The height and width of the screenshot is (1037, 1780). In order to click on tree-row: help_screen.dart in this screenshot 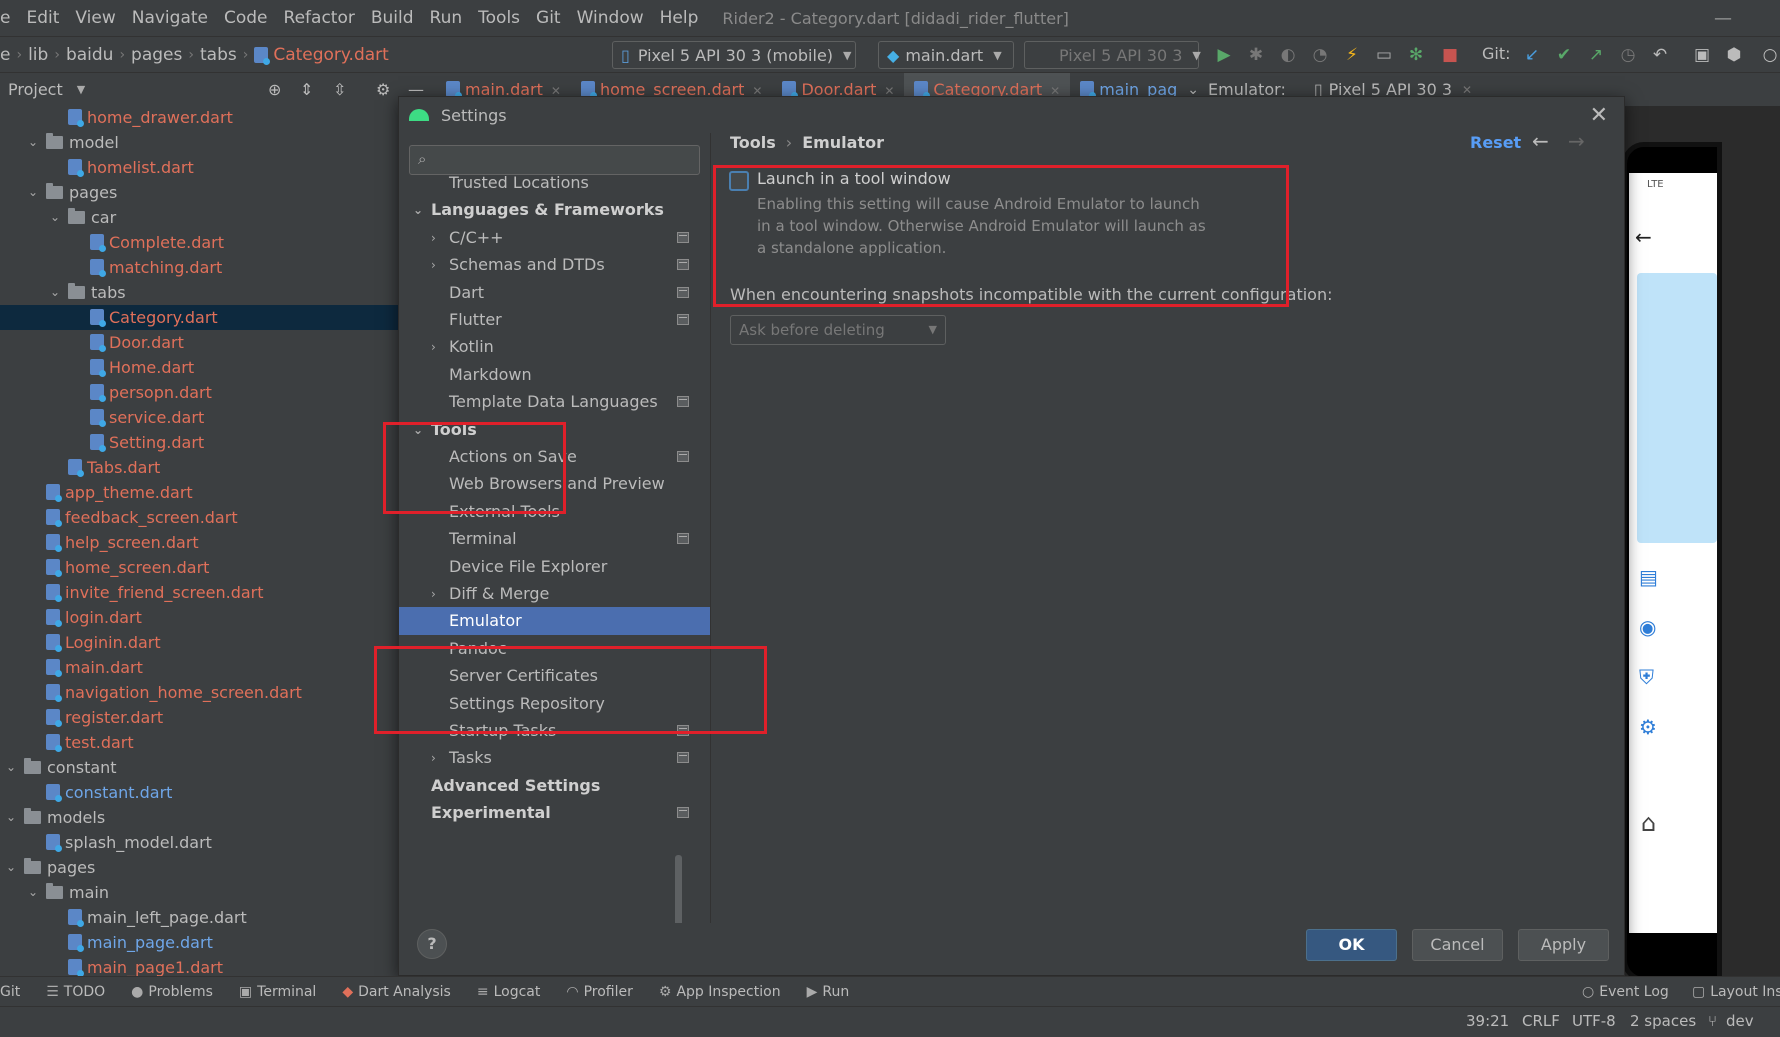, I will do `click(199, 542)`.